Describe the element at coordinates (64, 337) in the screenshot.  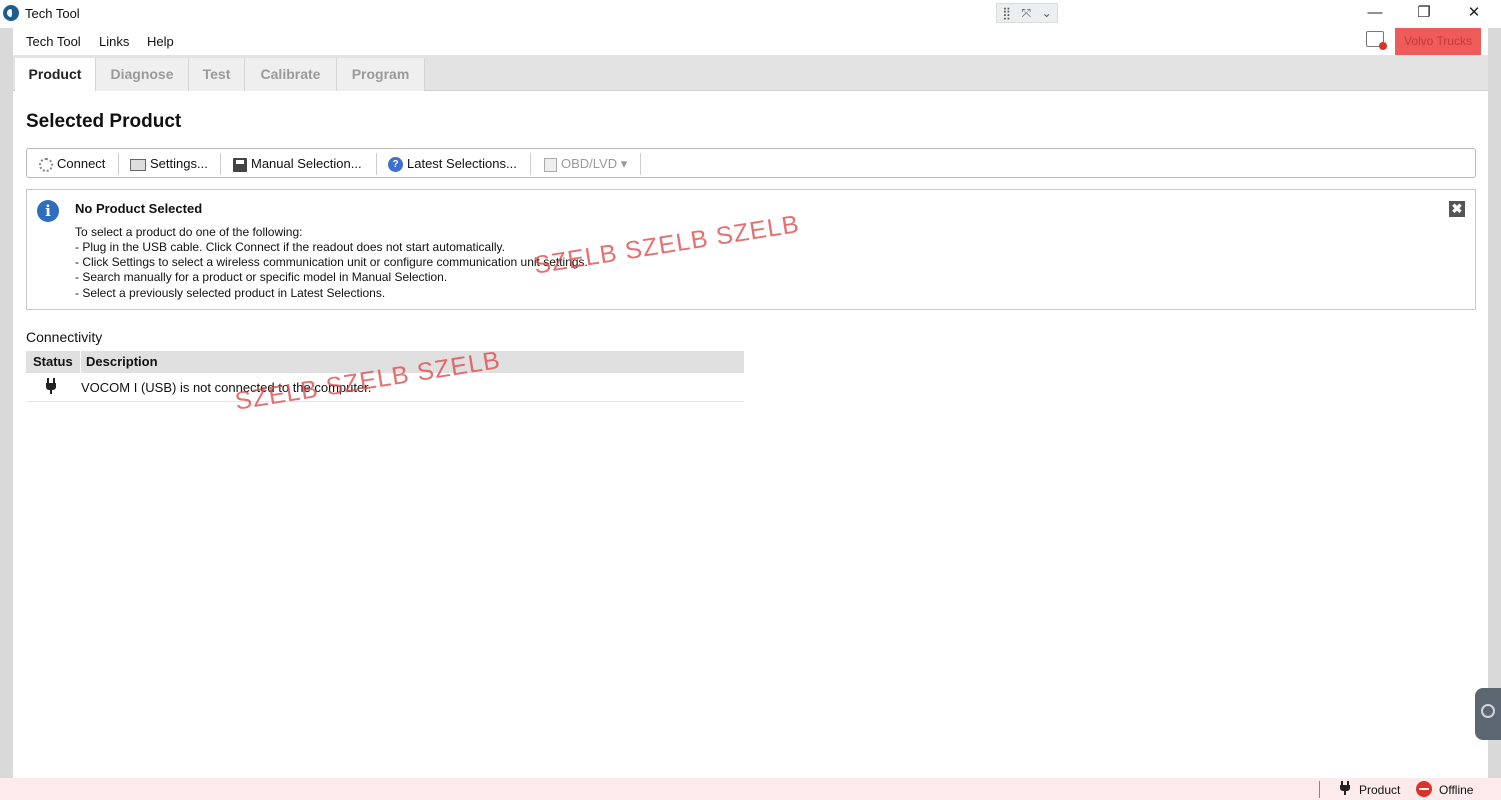
I see `connectivity-title: Connectivity` at that location.